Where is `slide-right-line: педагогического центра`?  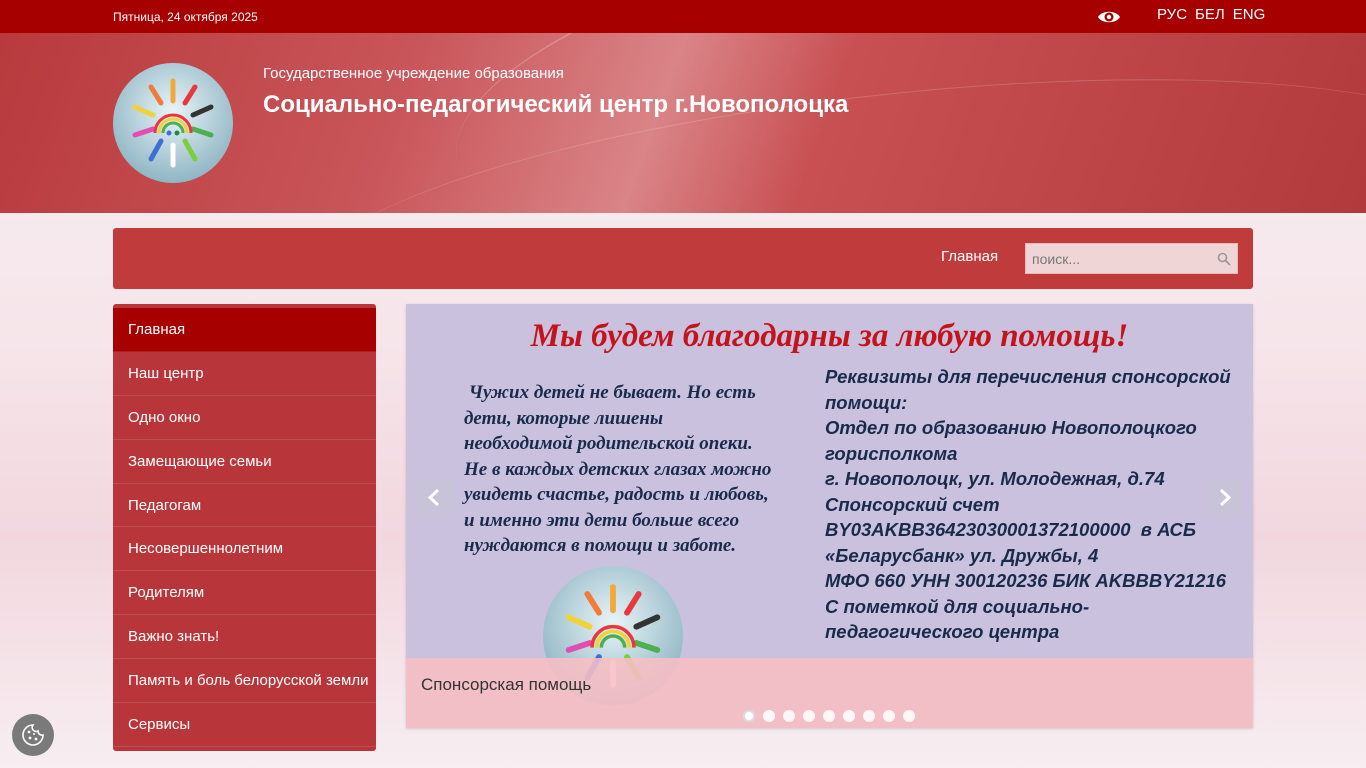 slide-right-line: педагогического центра is located at coordinates (942, 631).